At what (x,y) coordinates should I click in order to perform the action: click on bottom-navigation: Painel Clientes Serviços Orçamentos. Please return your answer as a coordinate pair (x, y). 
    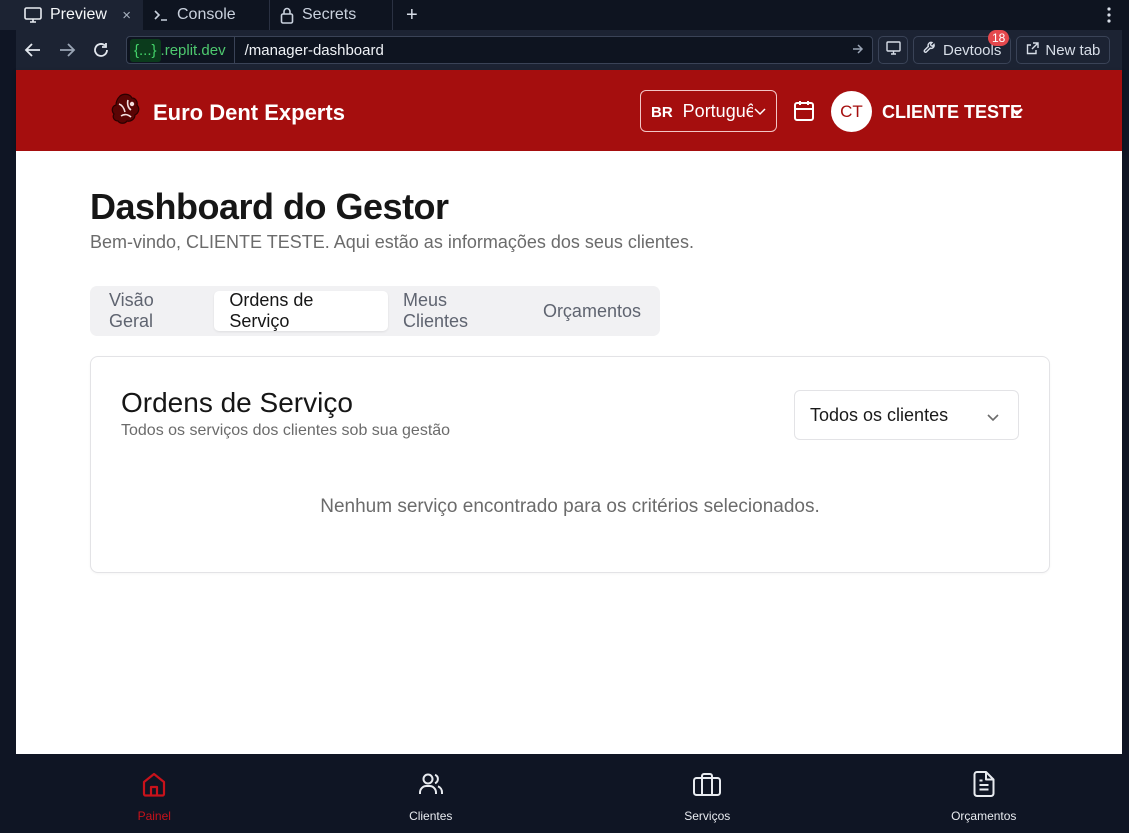
    Looking at the image, I should click on (569, 793).